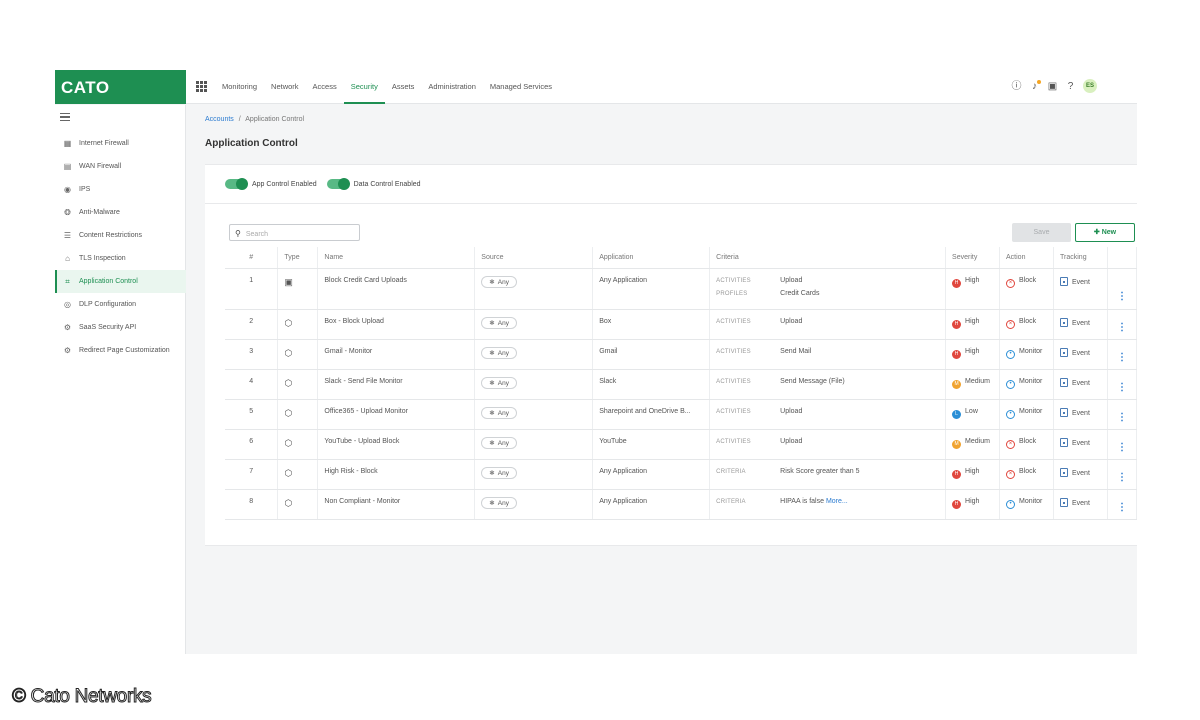  Describe the element at coordinates (120, 189) in the screenshot. I see `sidebar-item-ips: ◉ IPS` at that location.